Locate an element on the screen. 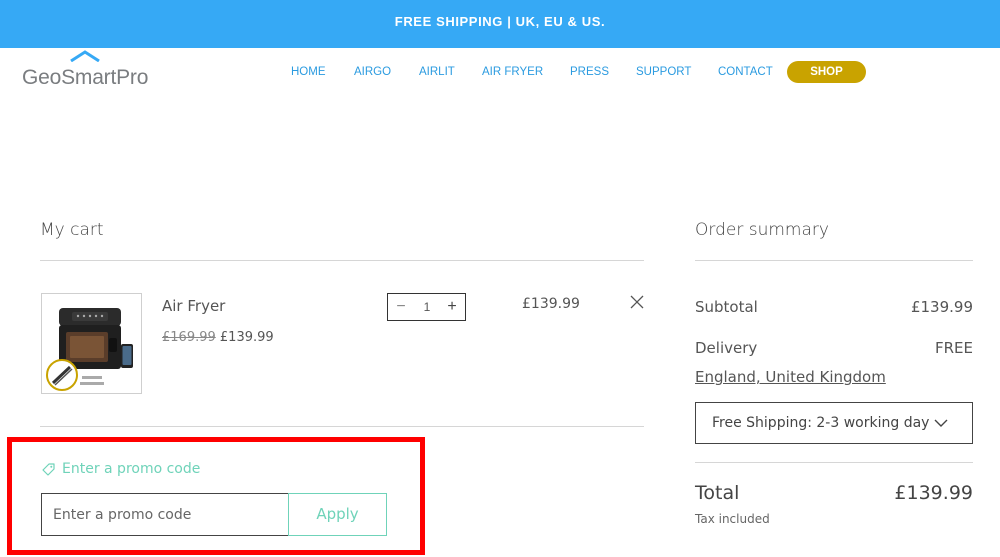 The image size is (1000, 557). chevron-down-icon is located at coordinates (941, 423).